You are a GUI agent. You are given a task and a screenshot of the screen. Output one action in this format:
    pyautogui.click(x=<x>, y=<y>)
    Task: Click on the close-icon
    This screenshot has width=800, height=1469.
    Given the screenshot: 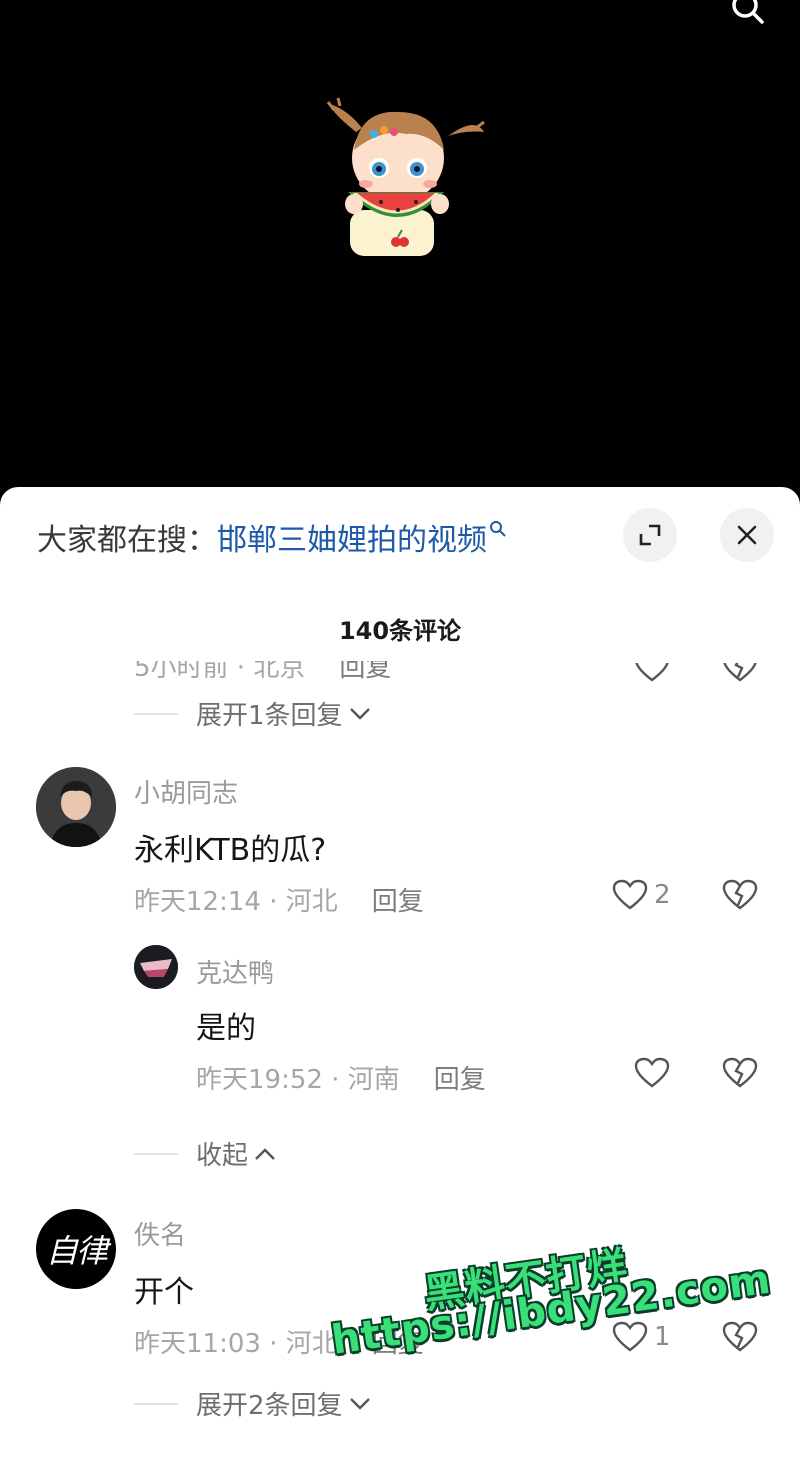 What is the action you would take?
    pyautogui.click(x=747, y=535)
    